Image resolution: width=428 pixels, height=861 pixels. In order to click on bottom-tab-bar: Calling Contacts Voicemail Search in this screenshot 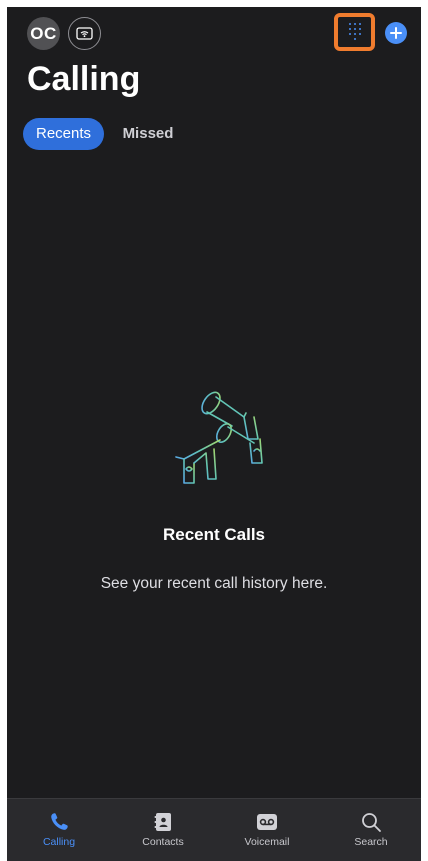, I will do `click(214, 829)`.